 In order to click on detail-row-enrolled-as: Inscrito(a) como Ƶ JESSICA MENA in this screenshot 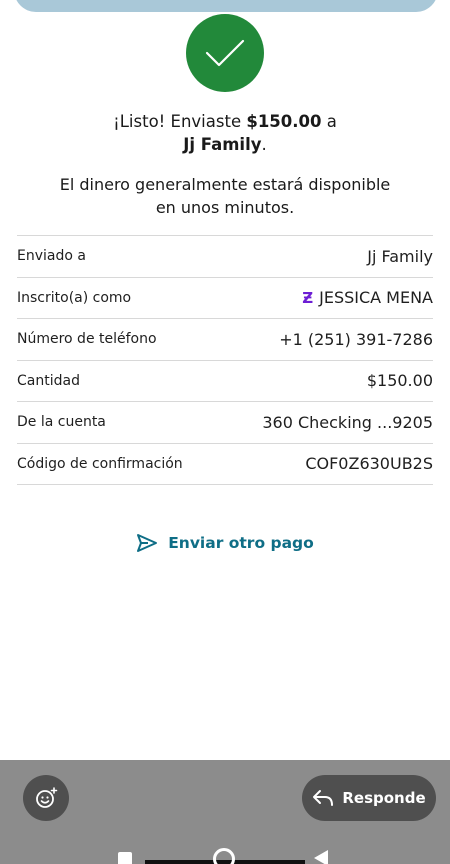, I will do `click(225, 298)`.